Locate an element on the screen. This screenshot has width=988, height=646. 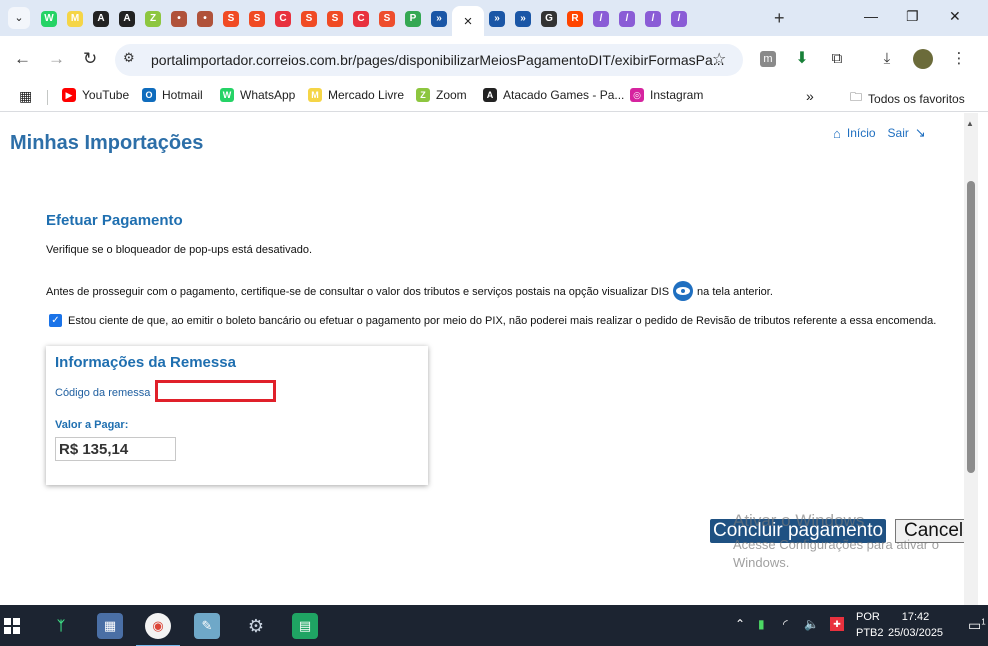
tab-strip: W M A A Z • • S S C S S C S P» ×»» G R / / / / is located at coordinates (364, 21).